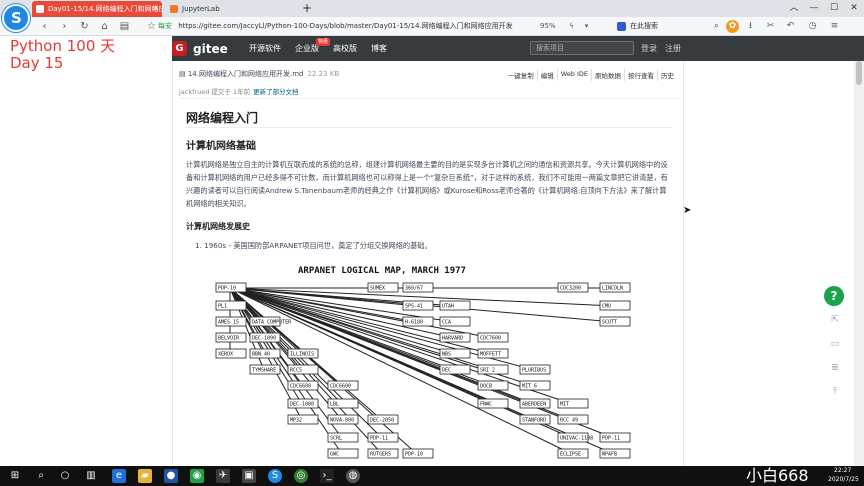 The height and width of the screenshot is (486, 864). What do you see at coordinates (275, 476) in the screenshot?
I see `recorder-icon: S` at bounding box center [275, 476].